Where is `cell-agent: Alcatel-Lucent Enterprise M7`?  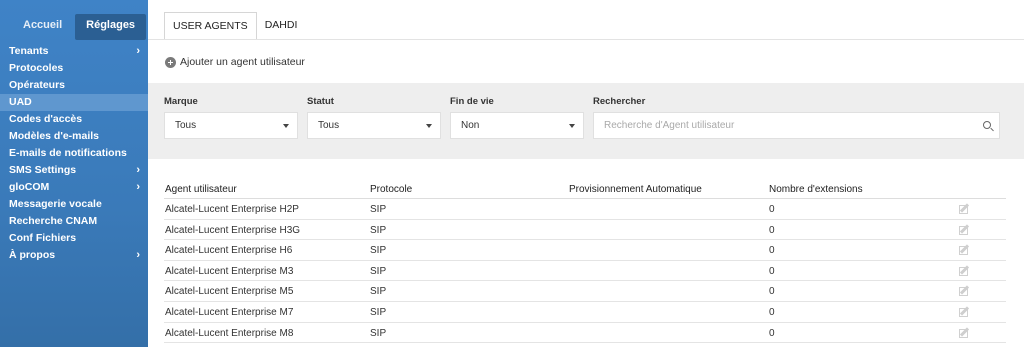 cell-agent: Alcatel-Lucent Enterprise M7 is located at coordinates (229, 312).